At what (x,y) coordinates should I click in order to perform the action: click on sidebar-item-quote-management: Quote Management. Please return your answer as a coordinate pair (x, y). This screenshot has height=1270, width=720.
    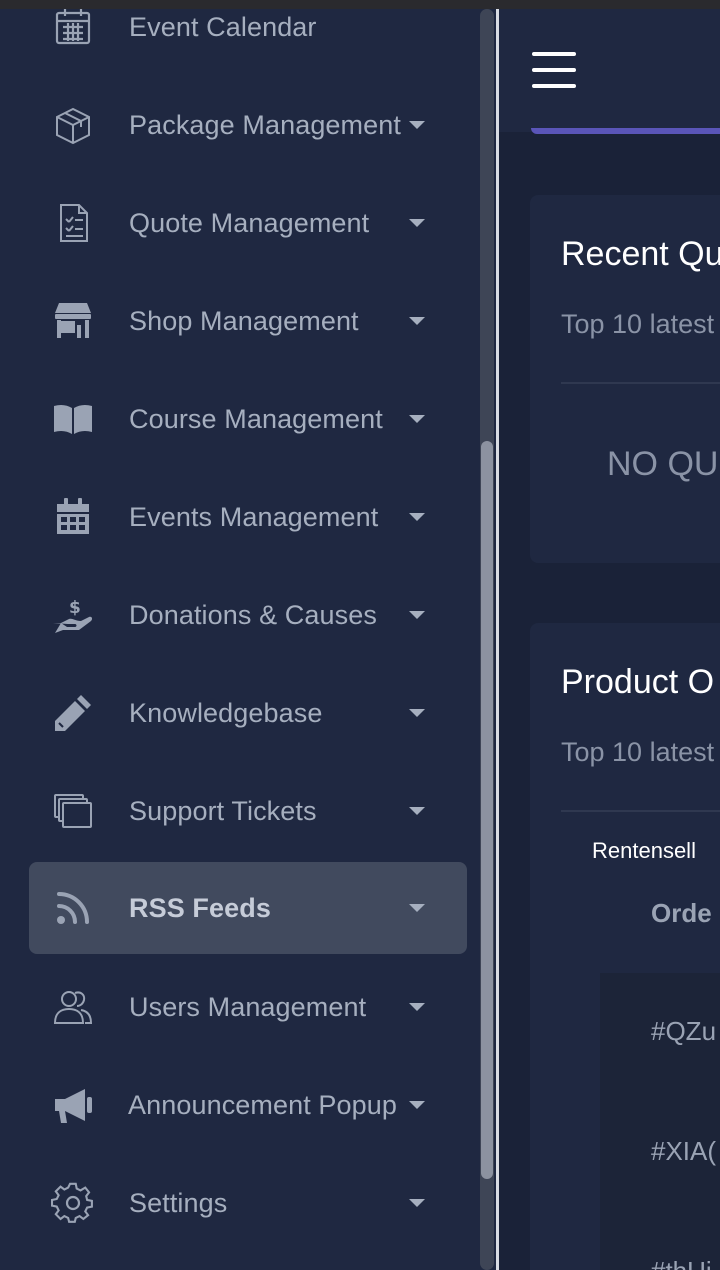
    Looking at the image, I should click on (248, 223).